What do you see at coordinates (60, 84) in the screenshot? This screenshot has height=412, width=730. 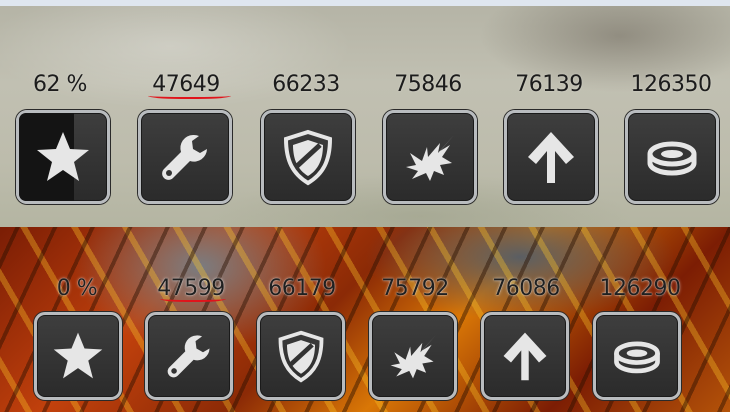 I see `progress-percent-label: 62 %` at bounding box center [60, 84].